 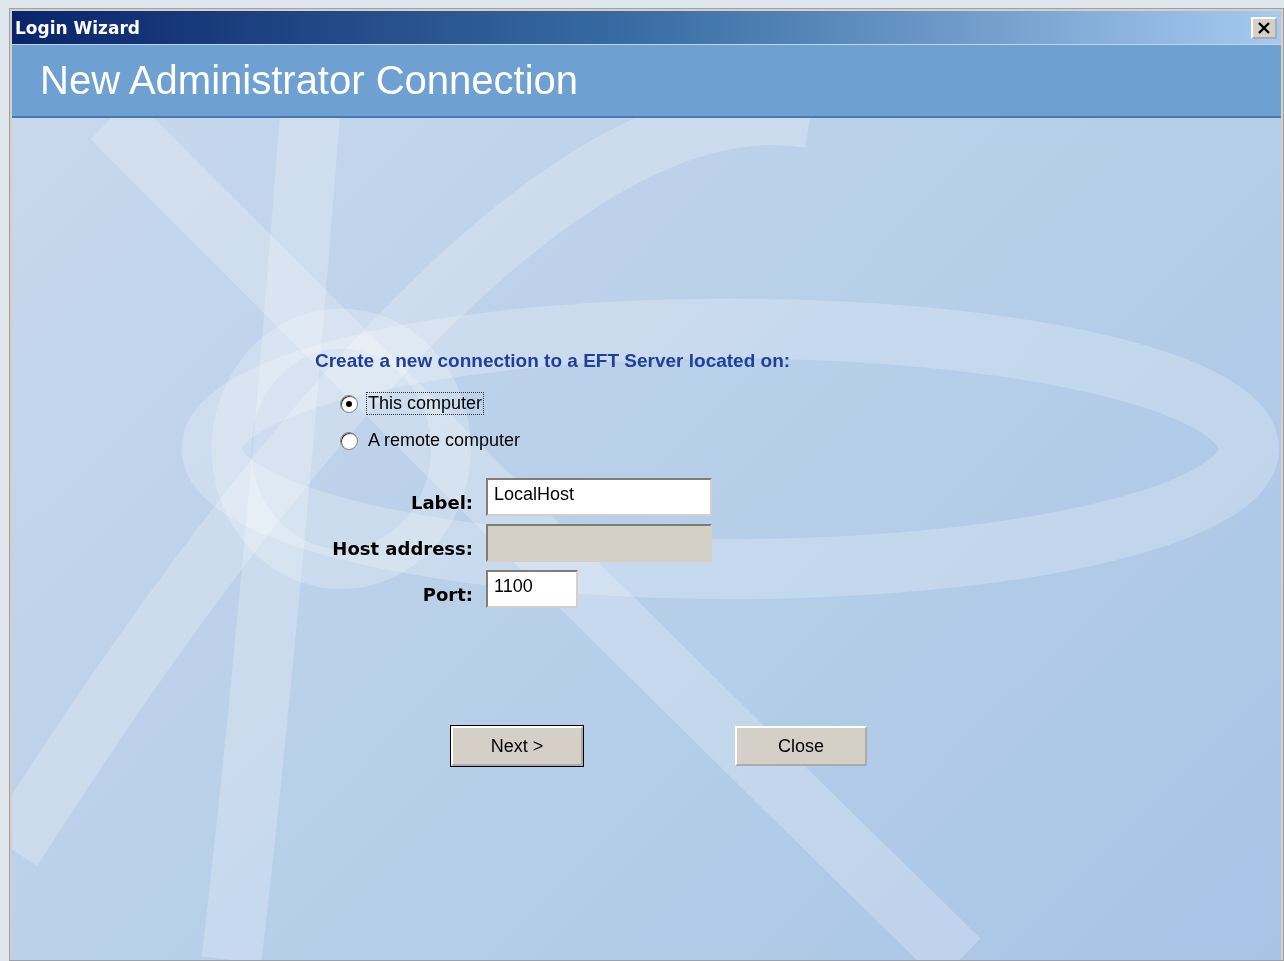 I want to click on field-label: Label:, so click(x=441, y=501).